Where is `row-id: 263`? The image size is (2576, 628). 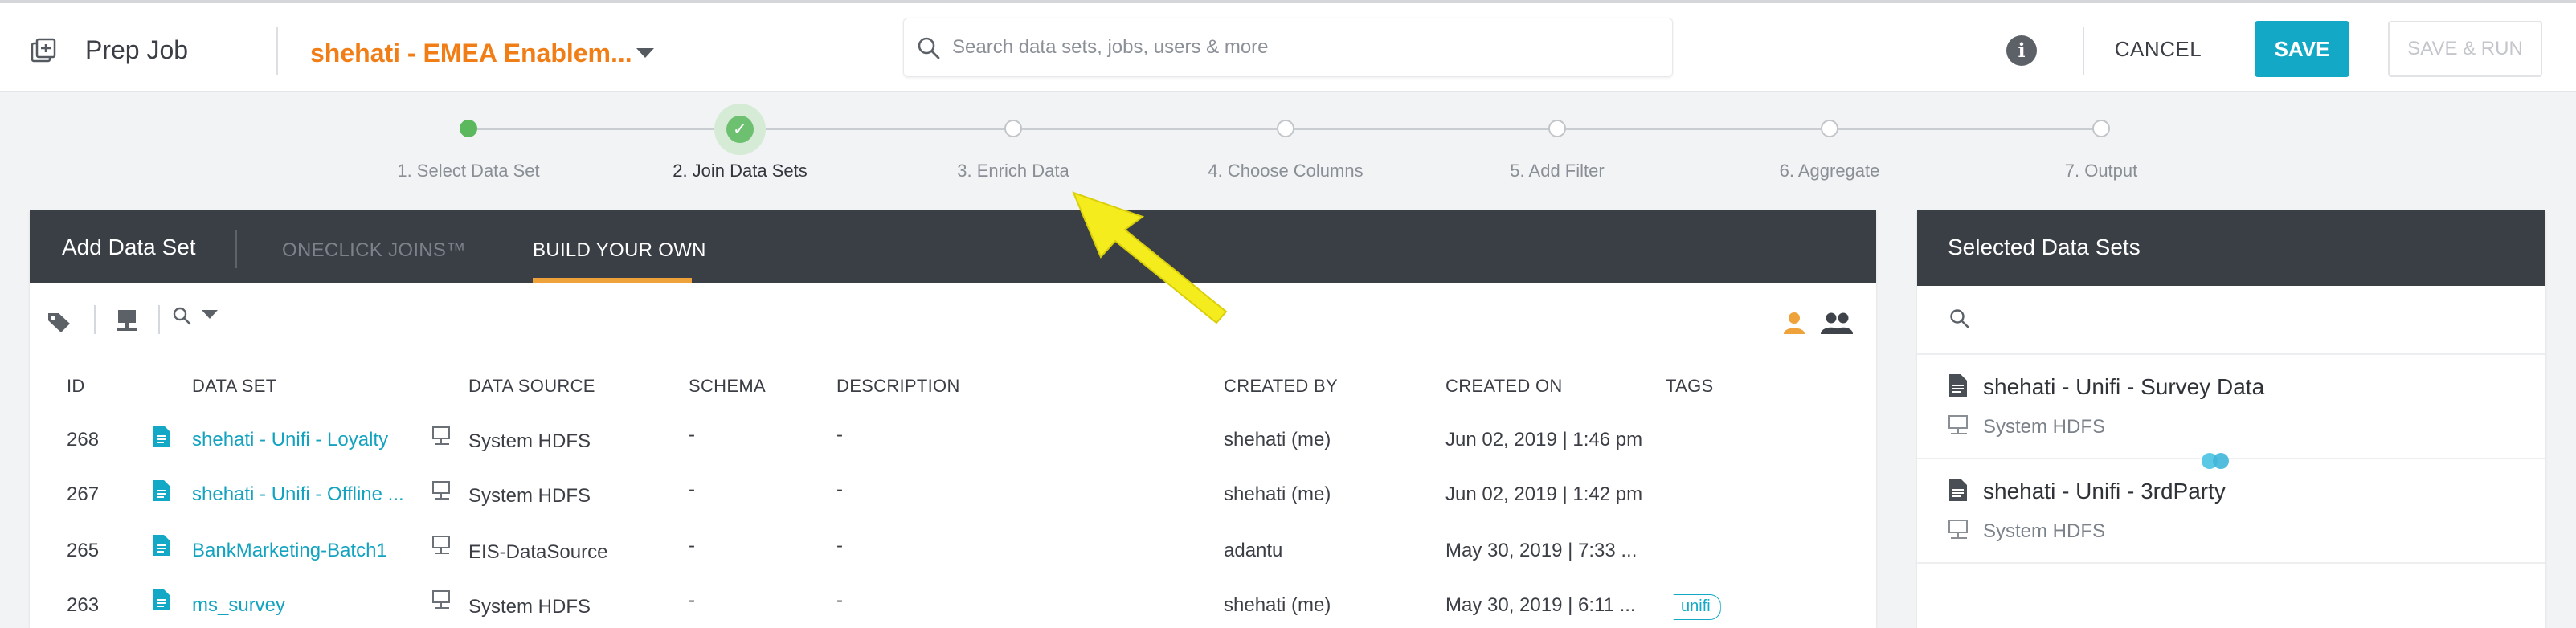 row-id: 263 is located at coordinates (83, 605).